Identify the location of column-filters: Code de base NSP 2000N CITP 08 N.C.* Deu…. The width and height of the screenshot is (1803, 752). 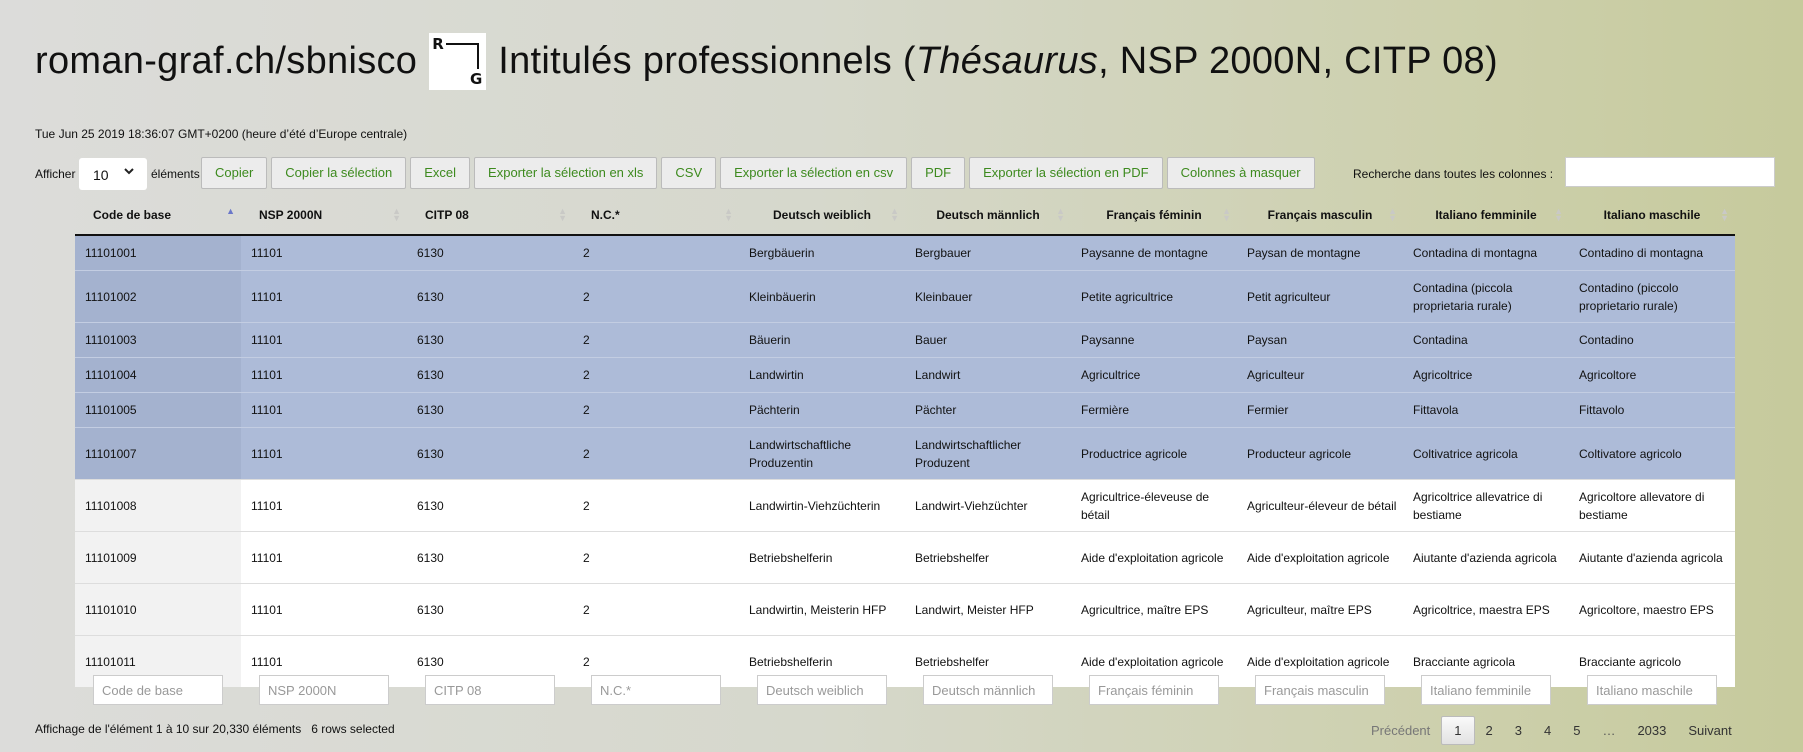
(905, 690).